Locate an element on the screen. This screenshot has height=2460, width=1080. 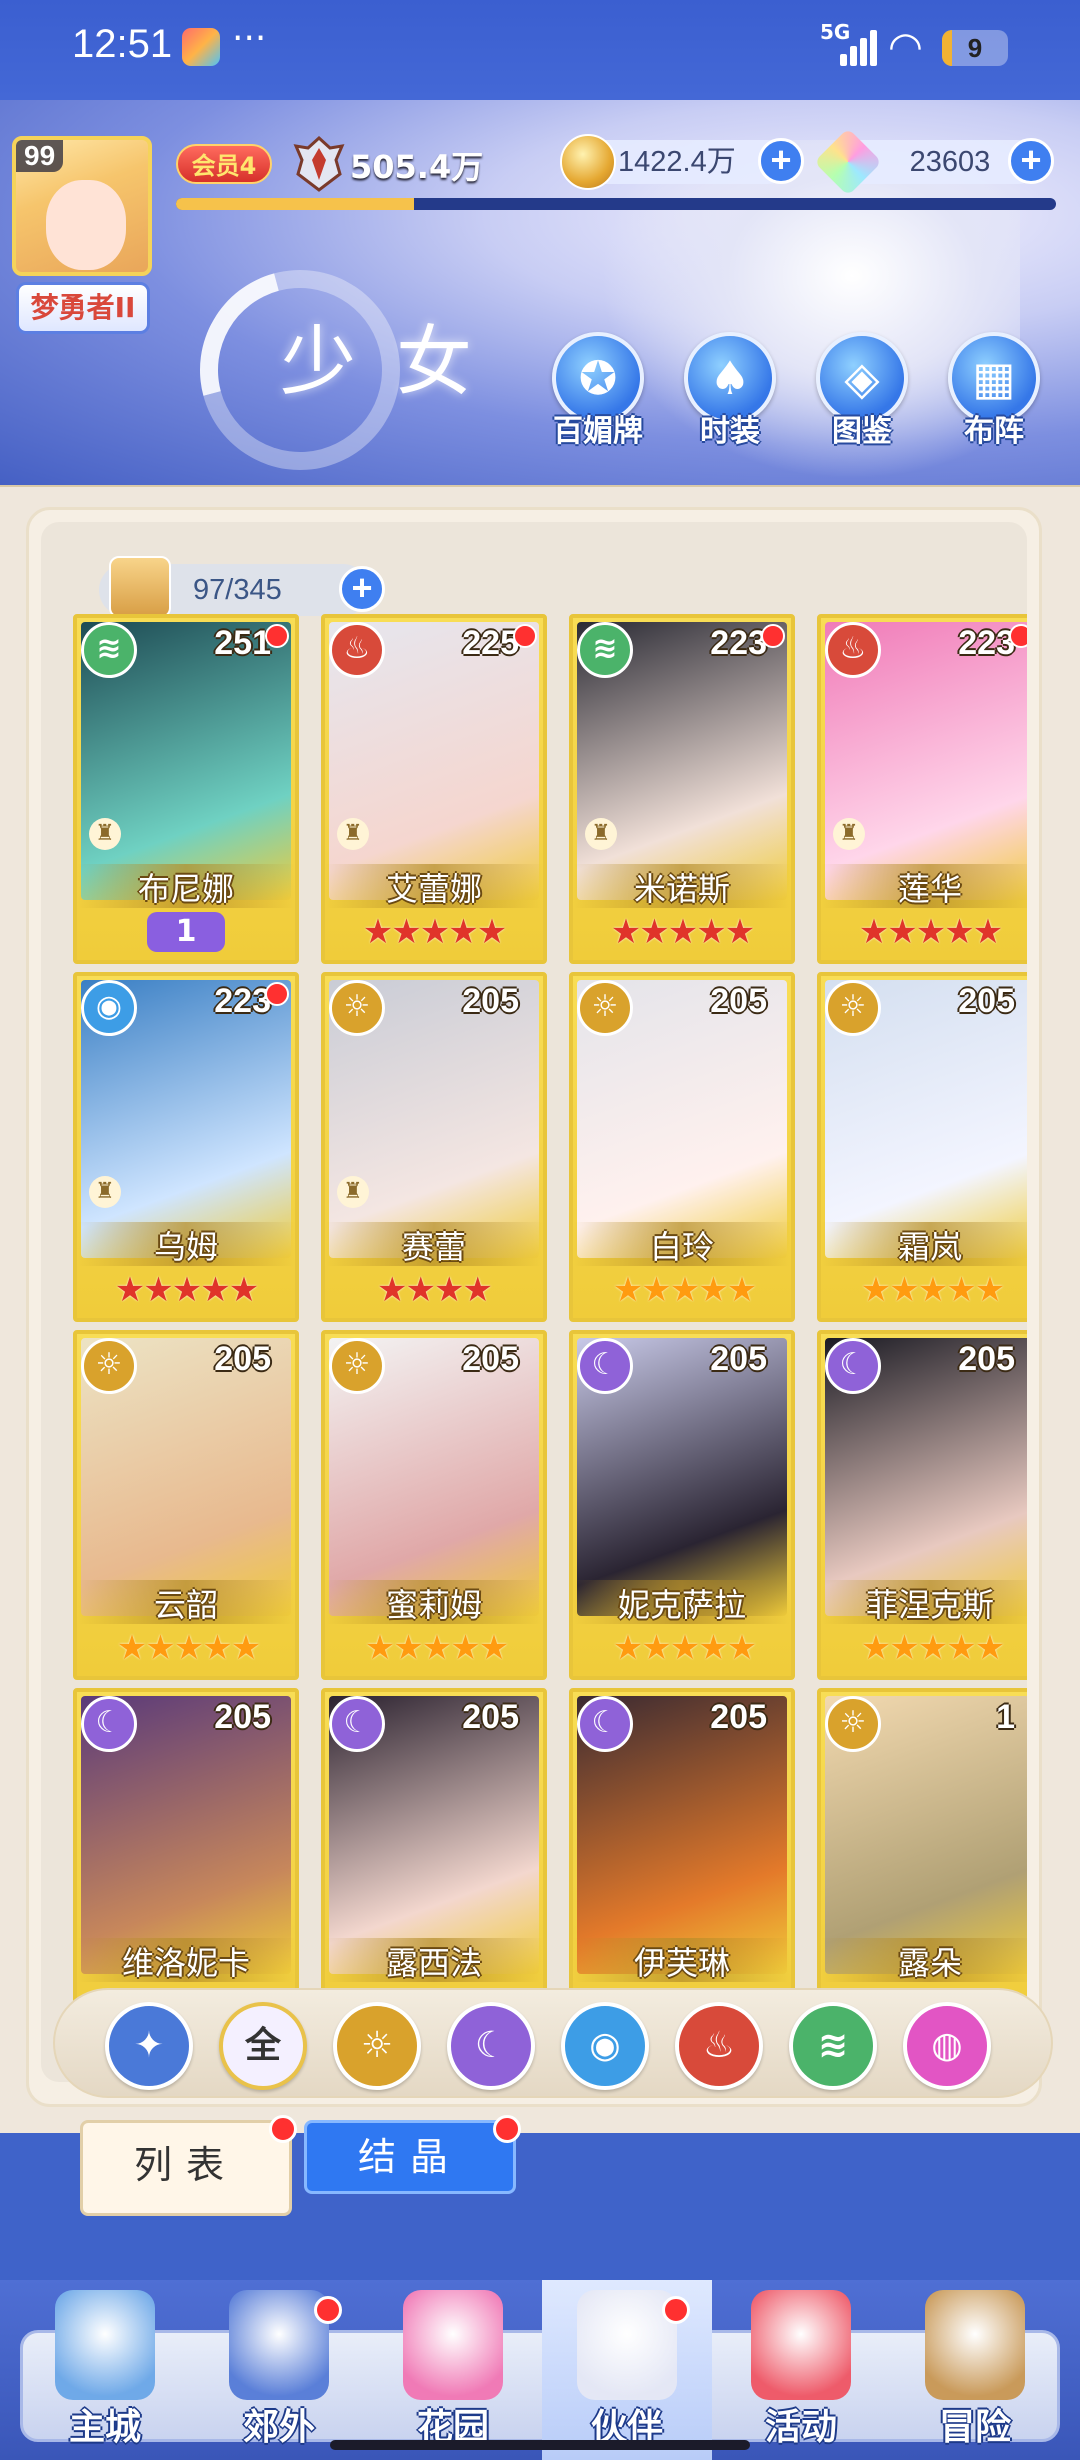
character-name: 维洛妮卡 is located at coordinates (186, 1960).